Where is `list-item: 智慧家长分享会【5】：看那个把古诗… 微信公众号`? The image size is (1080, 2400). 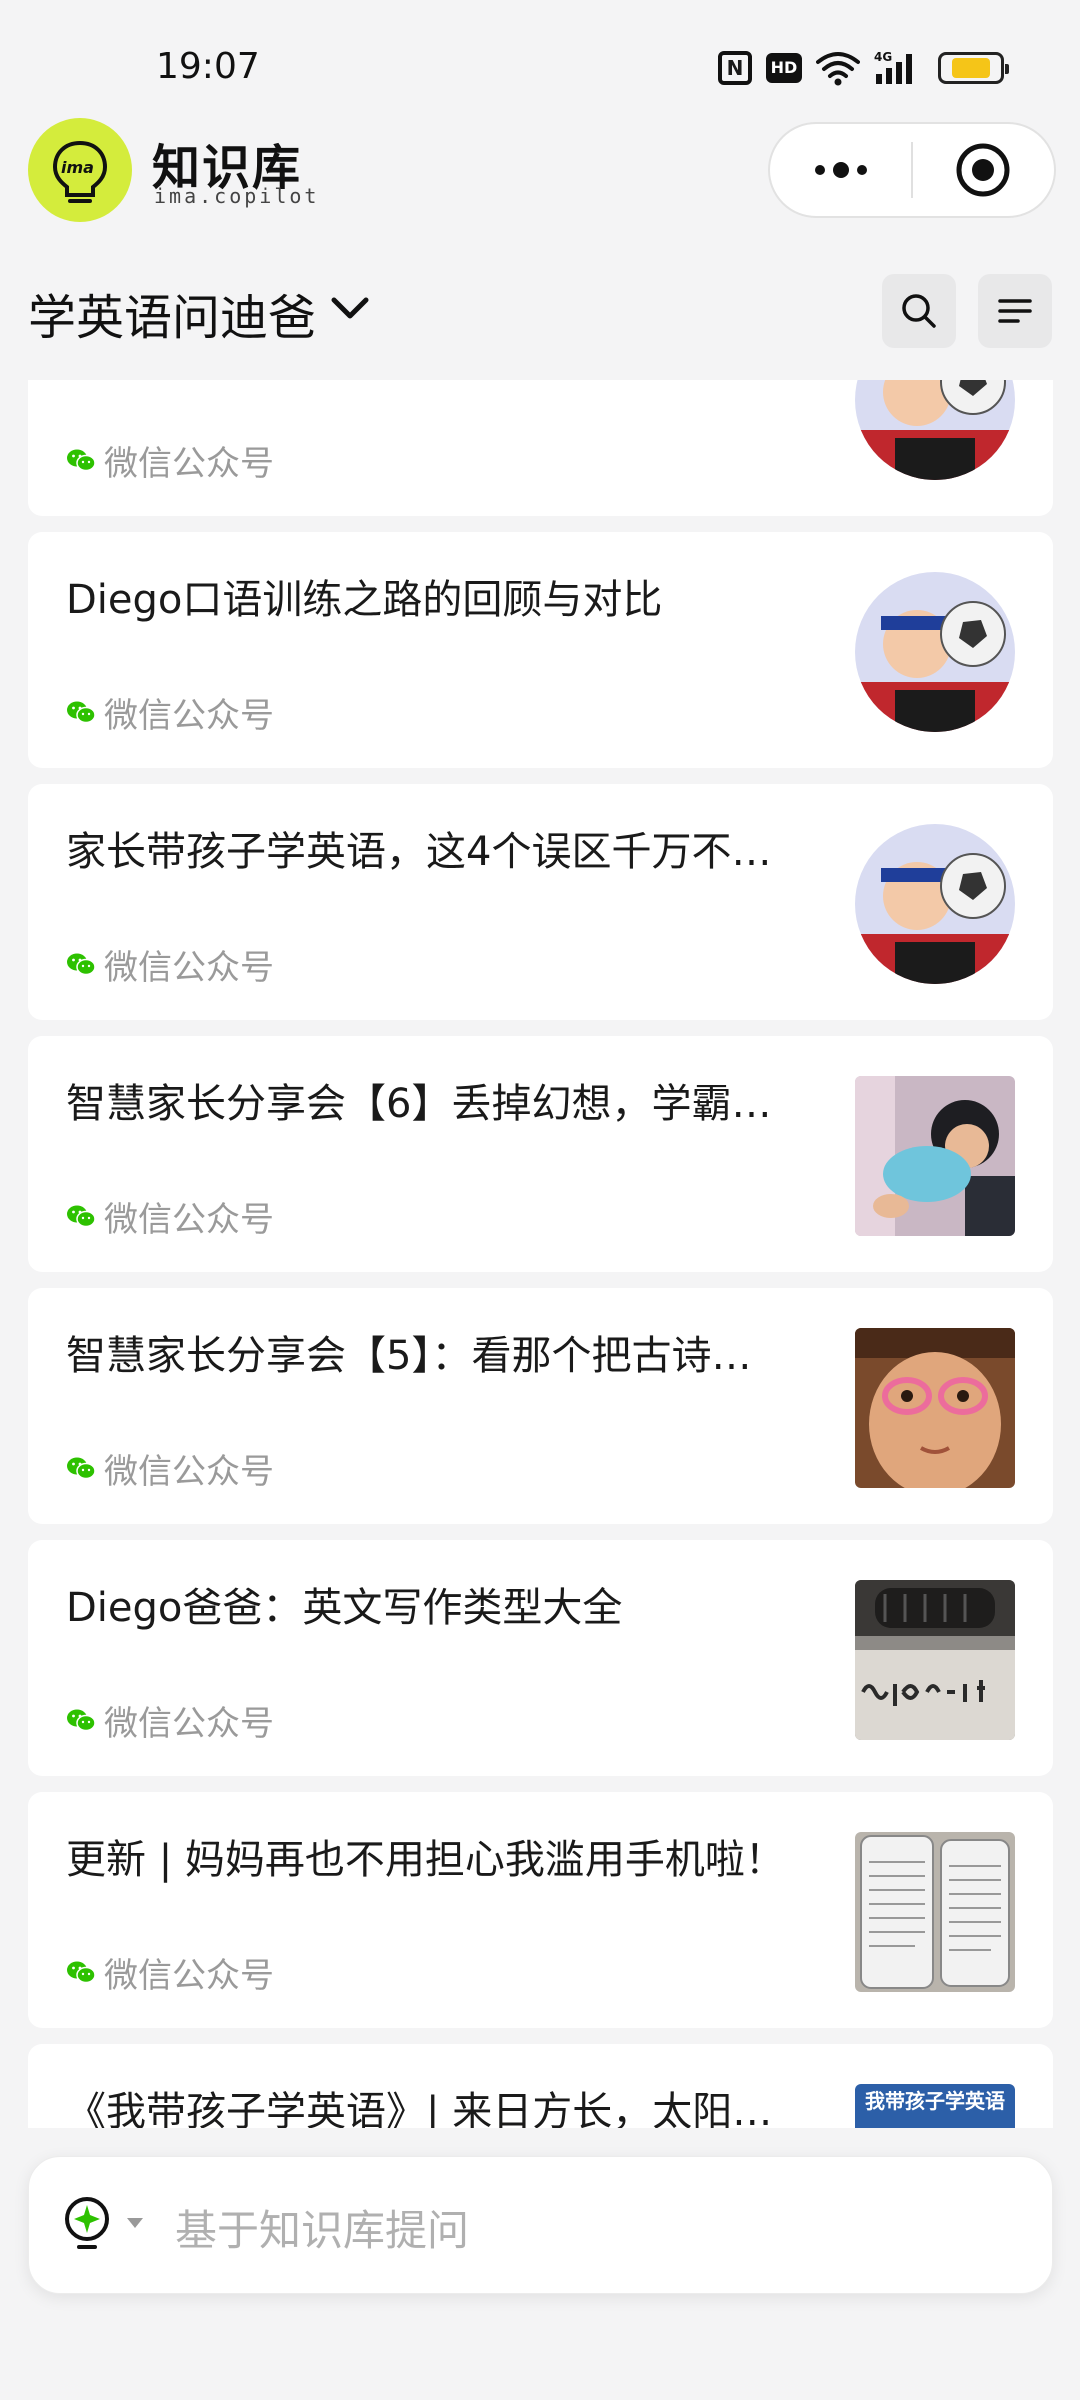 list-item: 智慧家长分享会【5】：看那个把古诗… 微信公众号 is located at coordinates (540, 1406).